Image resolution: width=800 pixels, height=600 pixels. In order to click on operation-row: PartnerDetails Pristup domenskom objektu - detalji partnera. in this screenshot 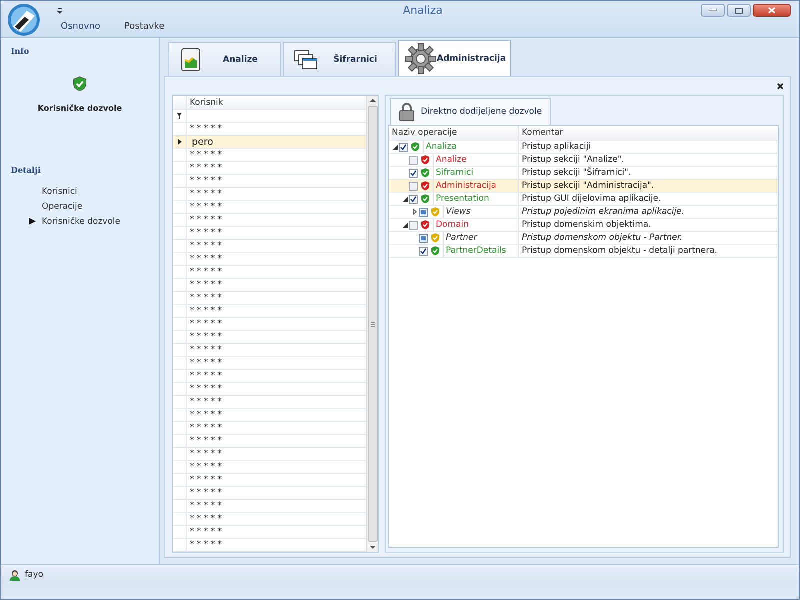, I will do `click(583, 251)`.